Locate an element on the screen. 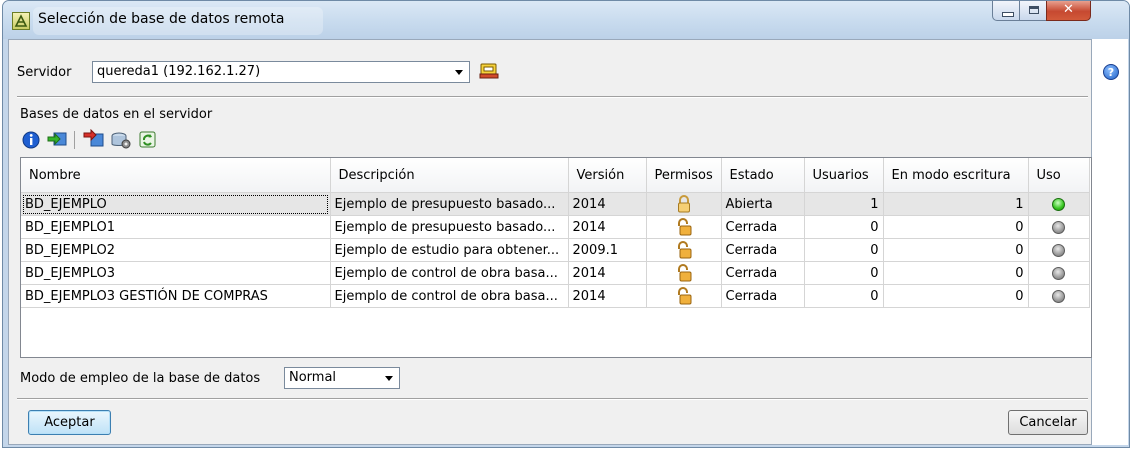 Image resolution: width=1134 pixels, height=450 pixels. help-strip is located at coordinates (1110, 242).